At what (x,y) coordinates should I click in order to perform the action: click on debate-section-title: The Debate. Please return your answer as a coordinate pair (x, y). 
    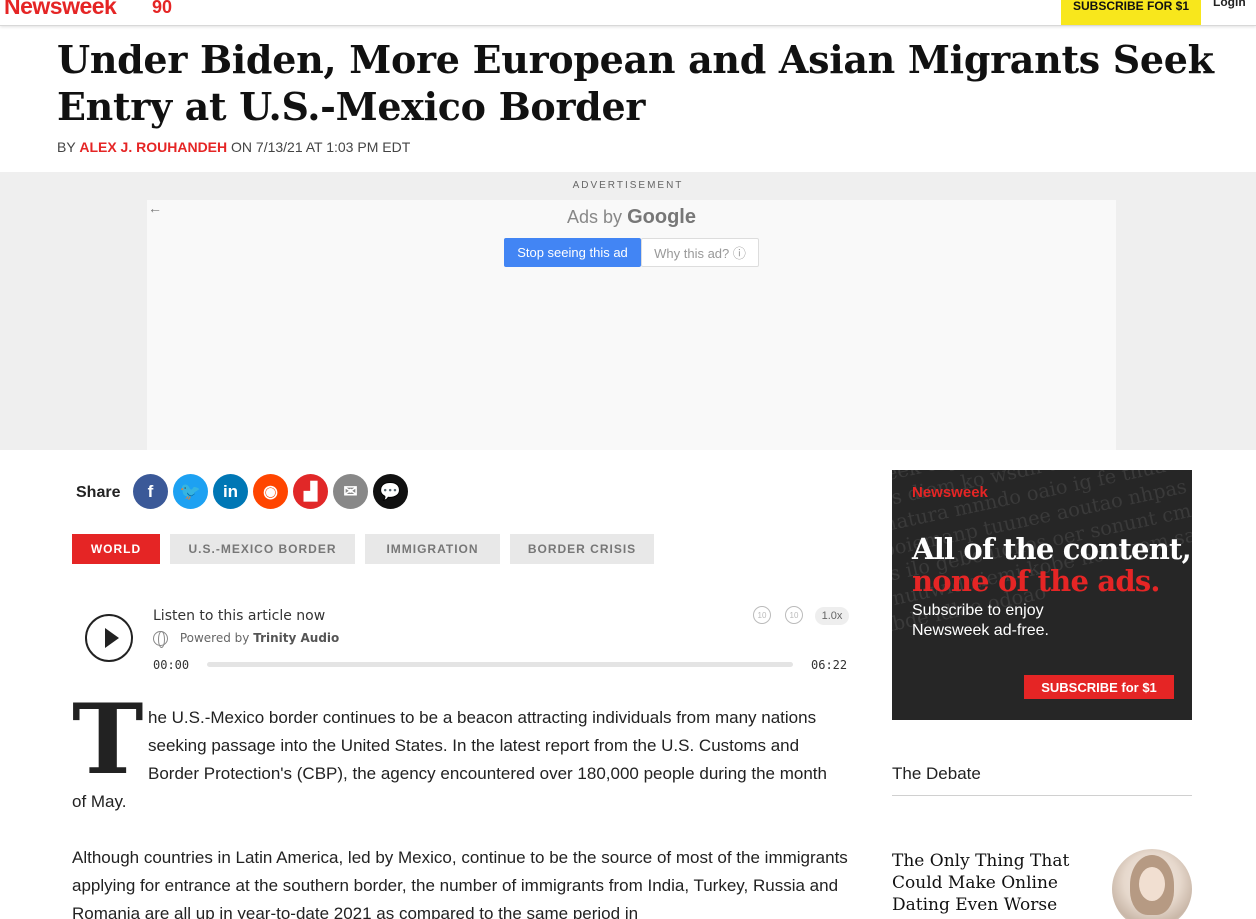
    Looking at the image, I should click on (936, 773).